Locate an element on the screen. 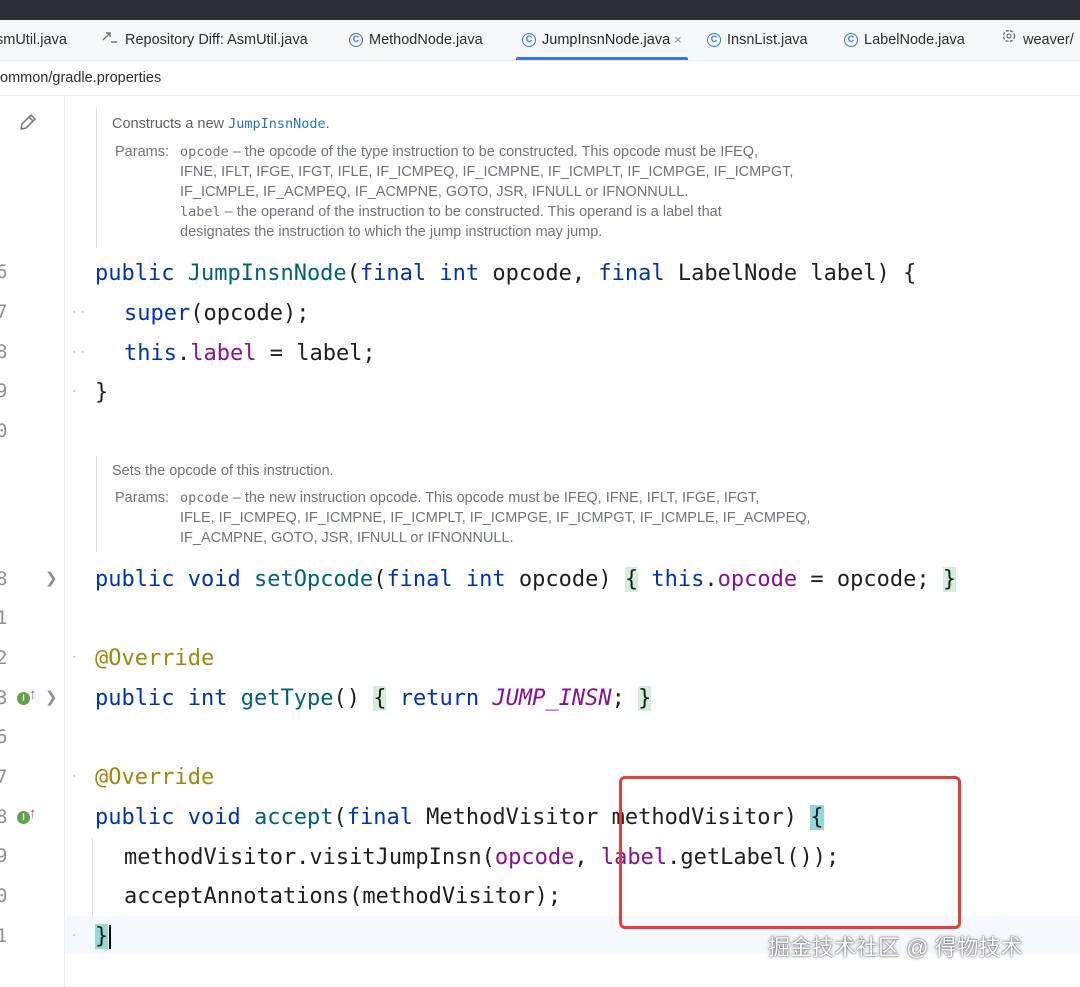 This screenshot has height=987, width=1080. tab-label: MethodNode.java is located at coordinates (426, 40).